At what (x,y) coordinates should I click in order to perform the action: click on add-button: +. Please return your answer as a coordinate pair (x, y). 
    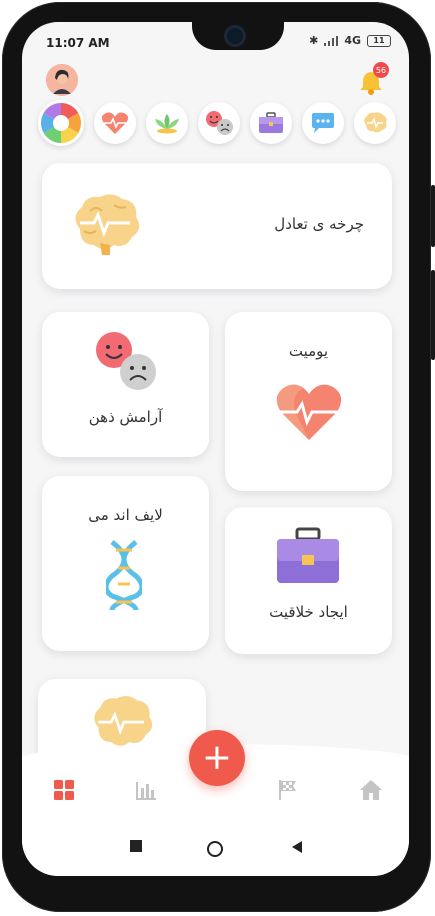
    Looking at the image, I should click on (217, 758).